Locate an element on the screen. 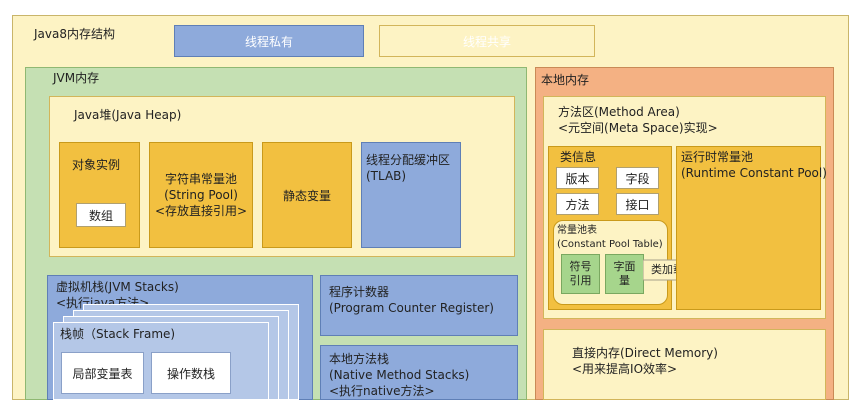 This screenshot has height=400, width=861. object-instance-label: 对象实例 is located at coordinates (96, 165).